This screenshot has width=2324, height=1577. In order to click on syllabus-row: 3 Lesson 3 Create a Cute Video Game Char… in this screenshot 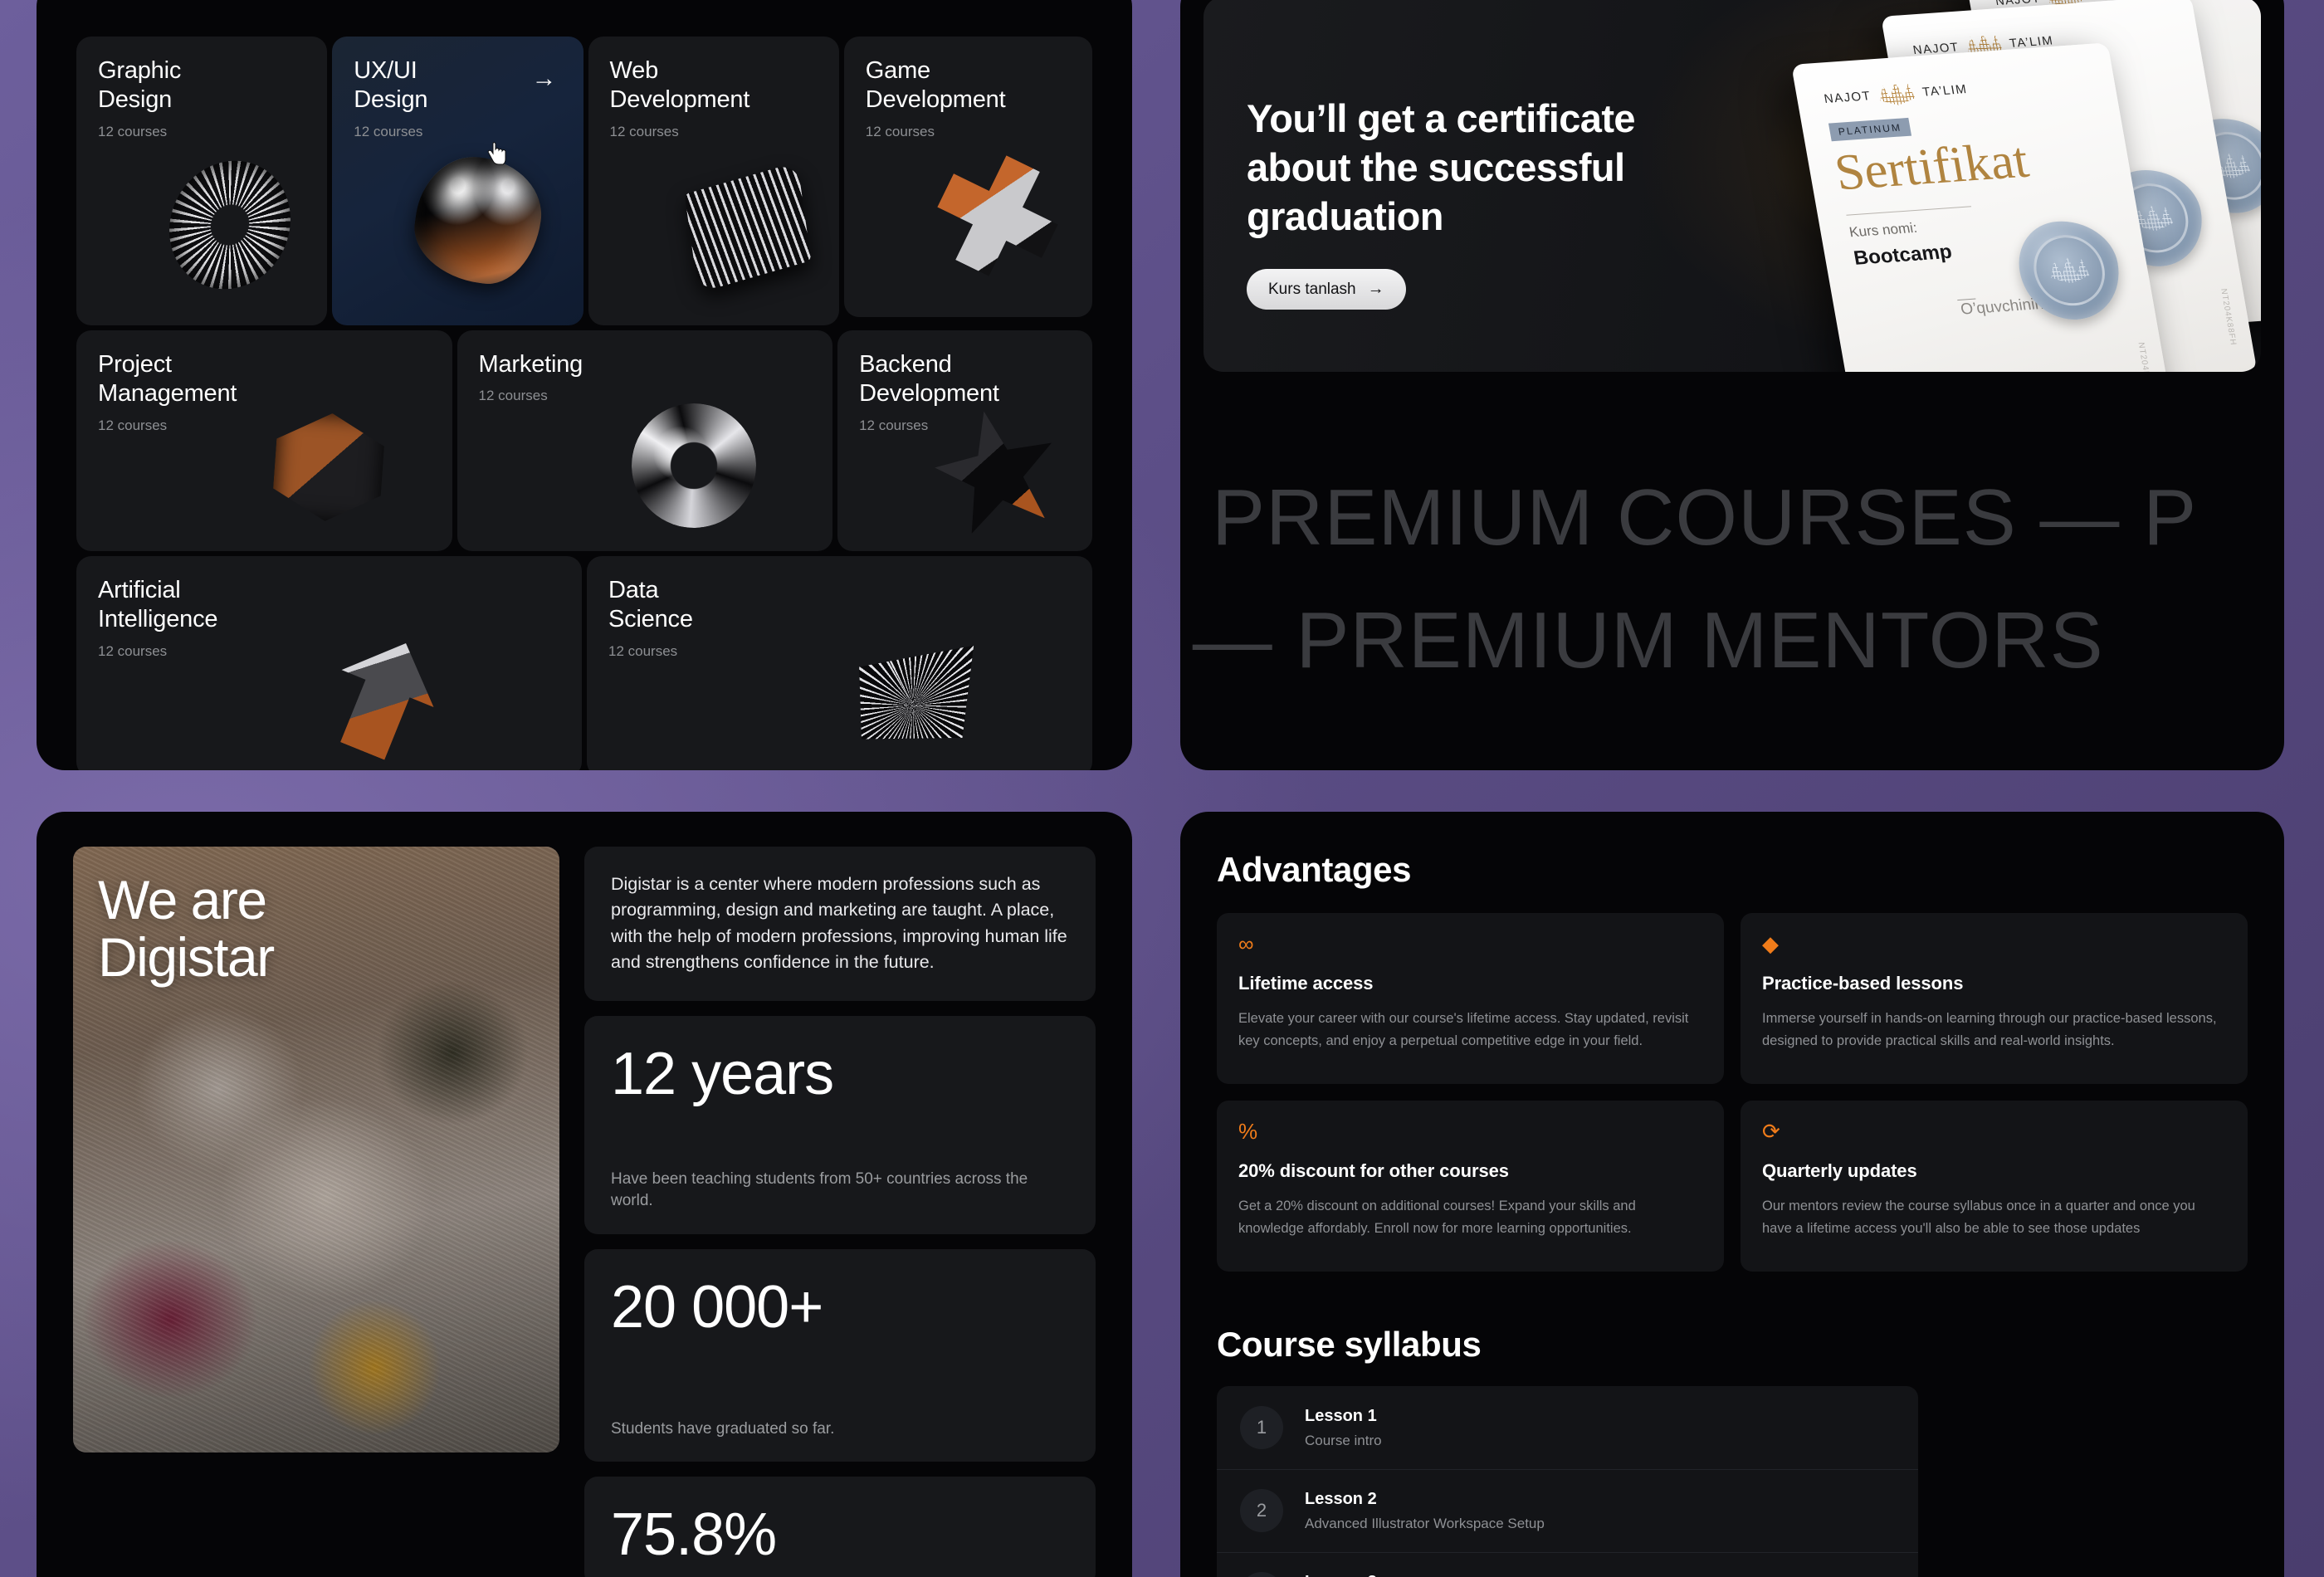, I will do `click(1568, 1564)`.